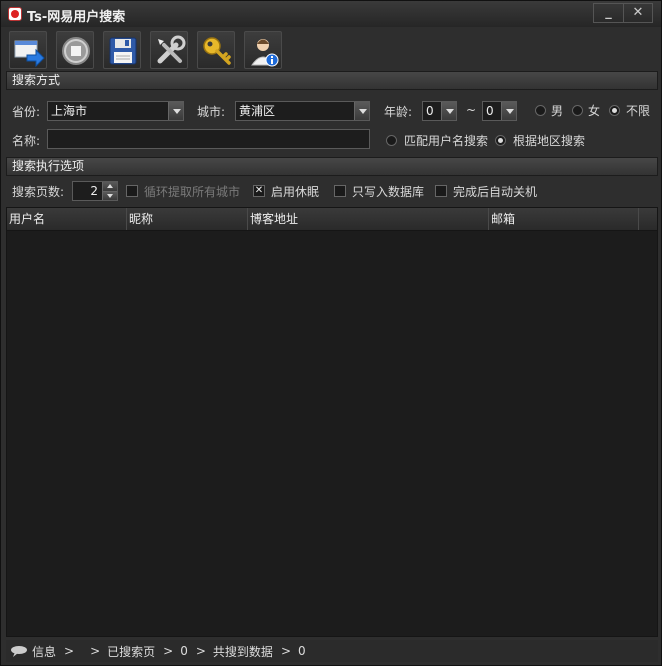 This screenshot has width=662, height=666. What do you see at coordinates (332, 166) in the screenshot?
I see `exec-options-header: 搜索执行选项` at bounding box center [332, 166].